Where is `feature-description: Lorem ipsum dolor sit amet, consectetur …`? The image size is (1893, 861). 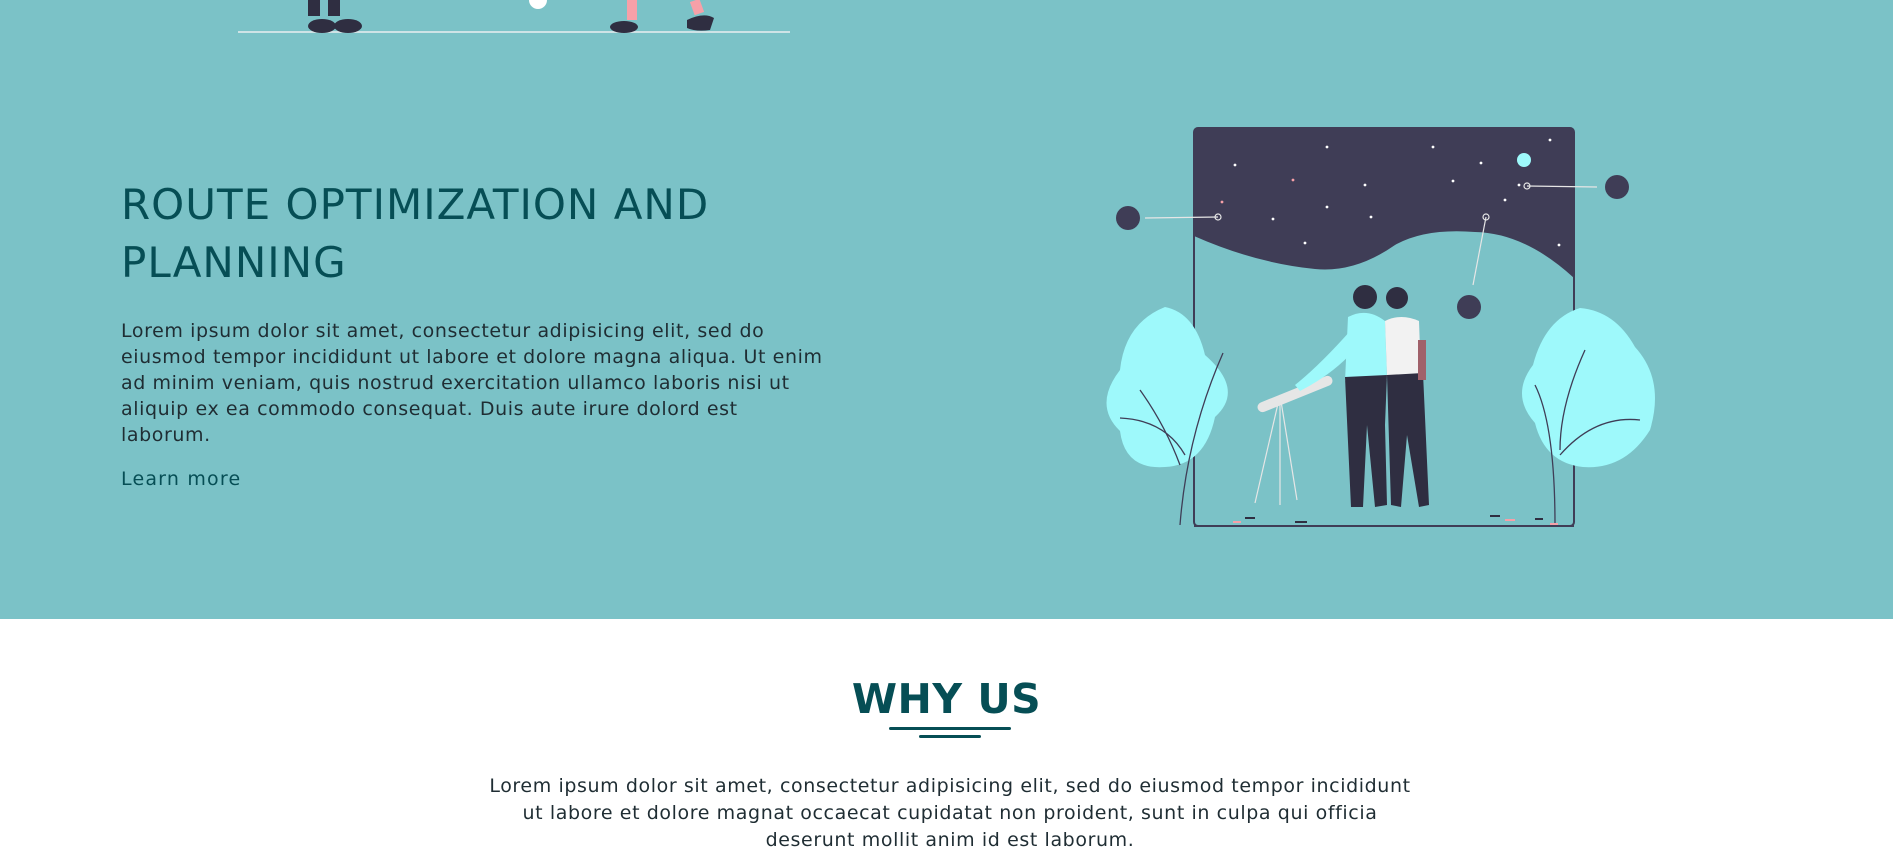 feature-description: Lorem ipsum dolor sit amet, consectetur … is located at coordinates (472, 383).